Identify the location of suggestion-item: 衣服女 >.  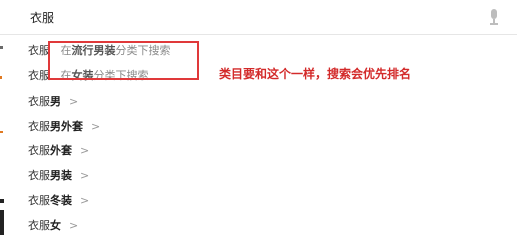
(53, 226).